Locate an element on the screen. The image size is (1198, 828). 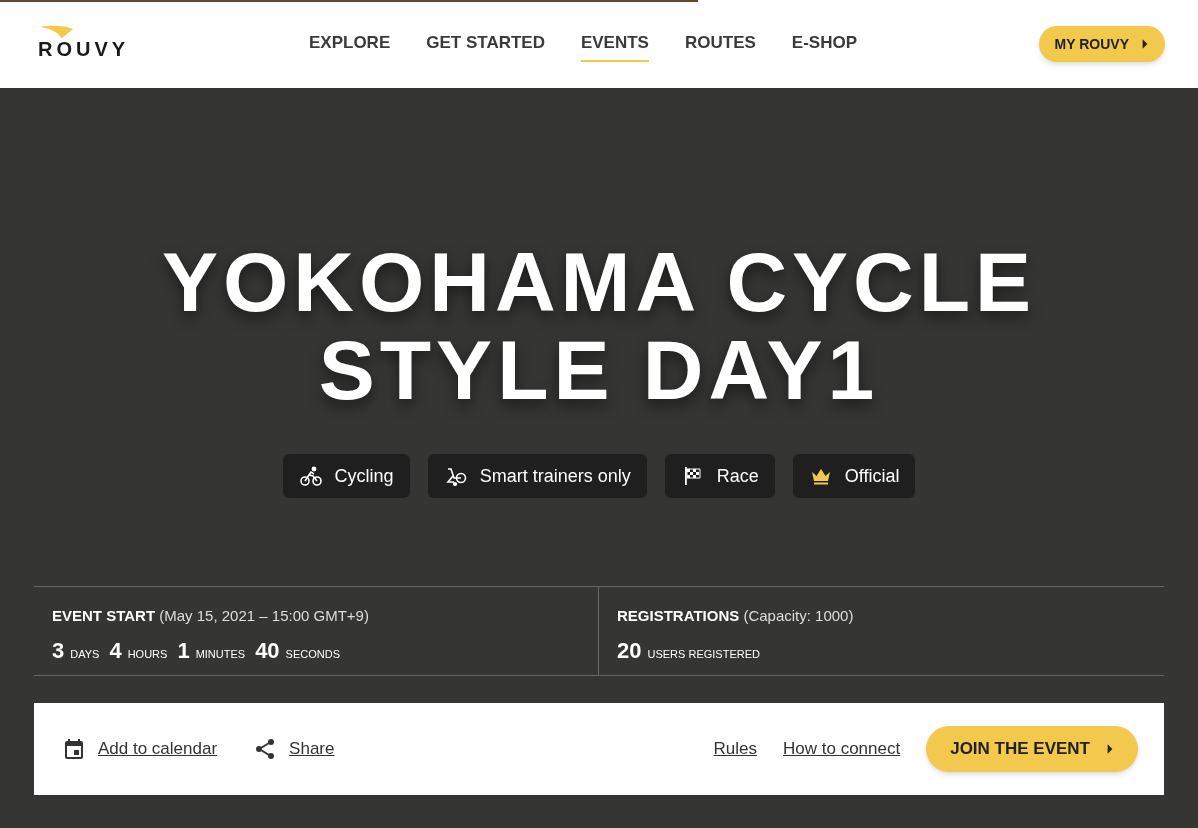
my-rouvy-button: MY ROUVY is located at coordinates (1101, 44).